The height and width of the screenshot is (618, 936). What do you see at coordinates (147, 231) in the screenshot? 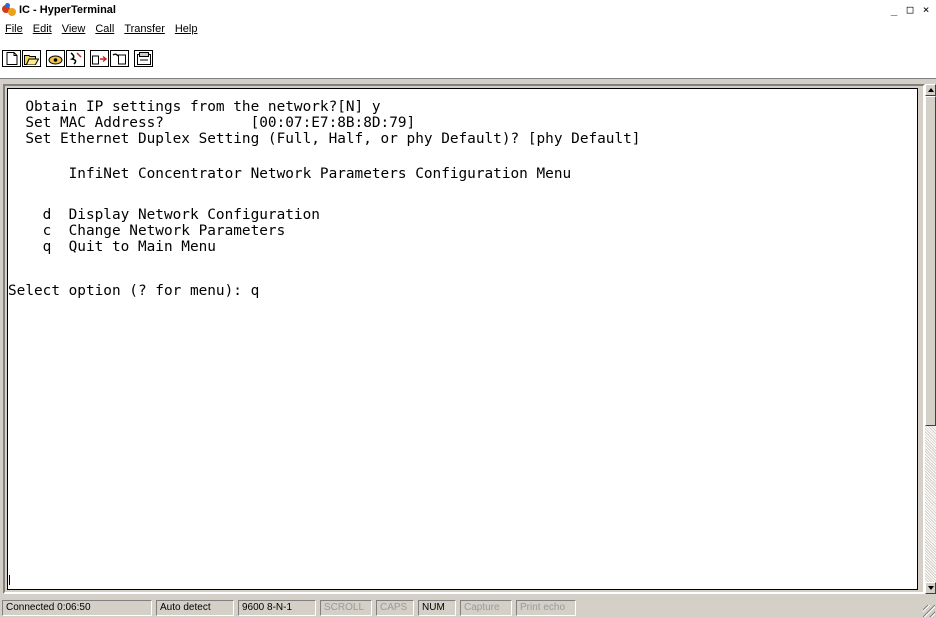
I see `terminal-line-8: c Change Network Parameters` at bounding box center [147, 231].